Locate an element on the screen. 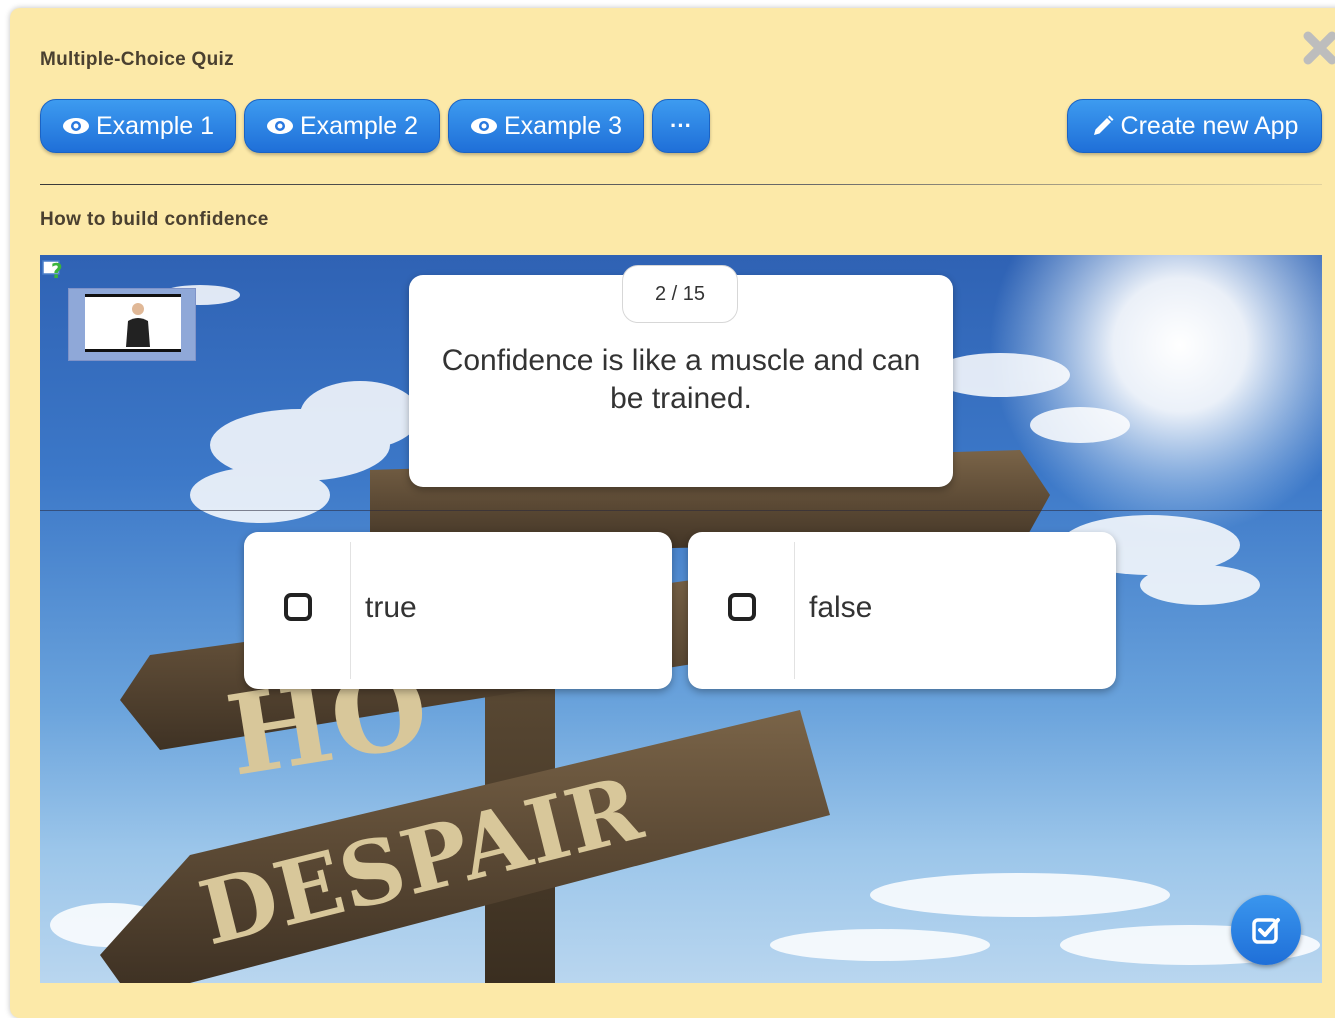 This screenshot has width=1335, height=1018. more-button: ··· is located at coordinates (681, 126).